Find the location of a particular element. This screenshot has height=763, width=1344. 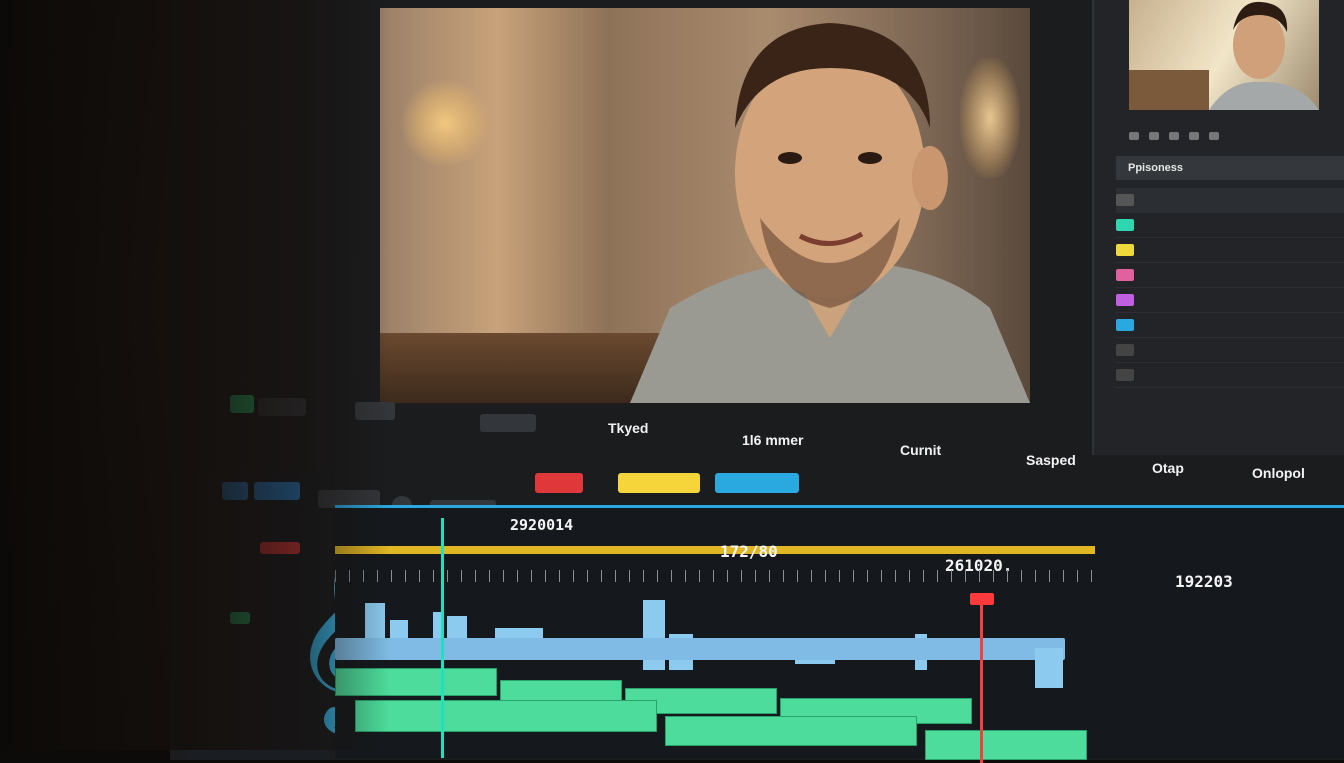

source-monitor-thumbnail is located at coordinates (1224, 55).